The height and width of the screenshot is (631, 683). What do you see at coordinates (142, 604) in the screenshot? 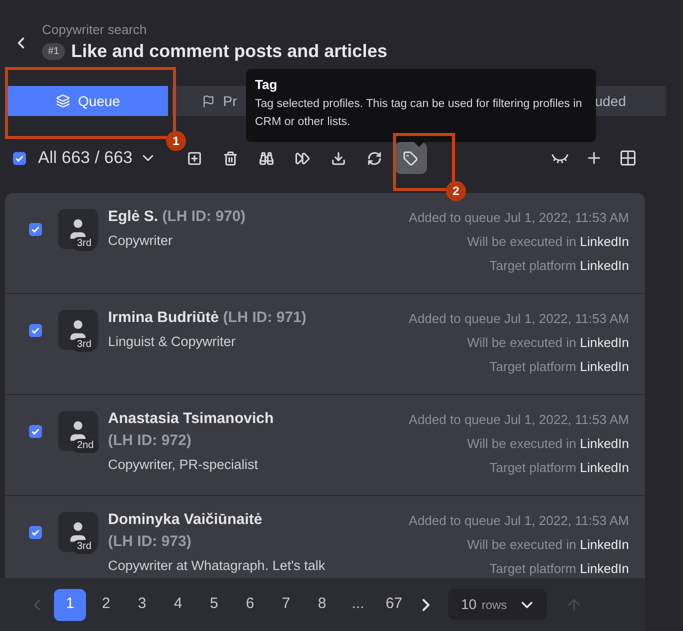
I see `page-button: 3` at bounding box center [142, 604].